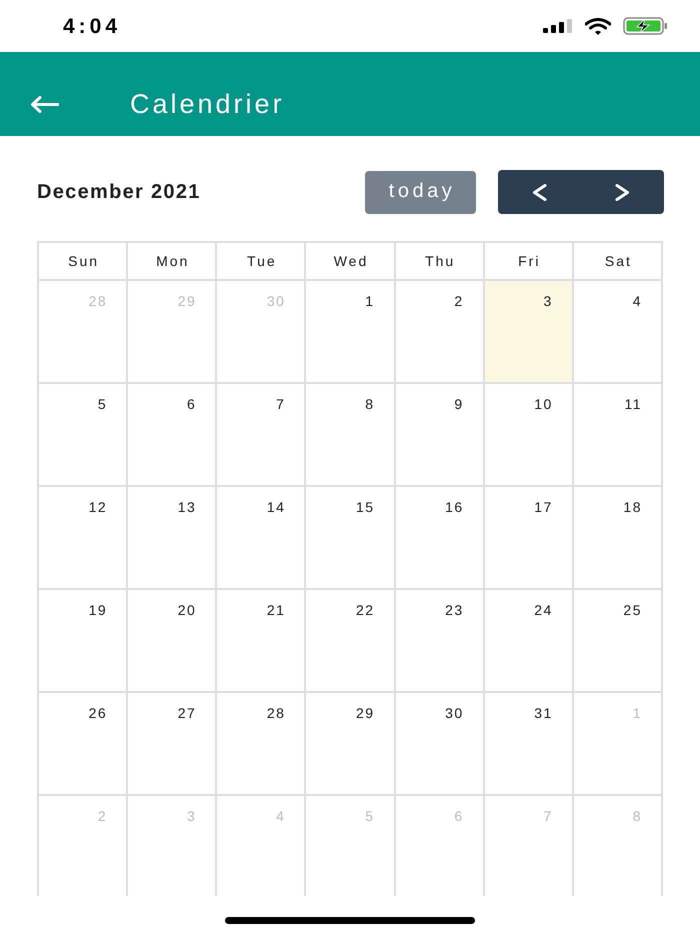 The height and width of the screenshot is (934, 700). I want to click on day-cell: 29, so click(351, 744).